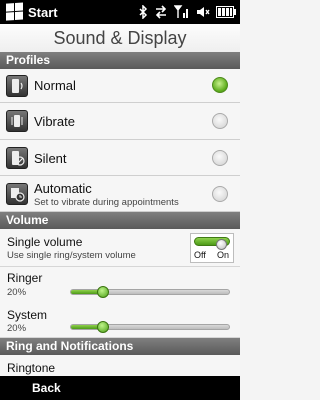 The image size is (320, 400). Describe the element at coordinates (27, 315) in the screenshot. I see `system-label: System` at that location.